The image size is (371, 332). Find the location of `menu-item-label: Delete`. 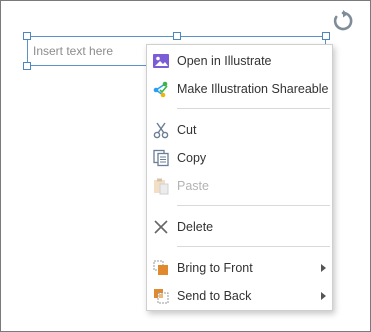

menu-item-label: Delete is located at coordinates (195, 227).